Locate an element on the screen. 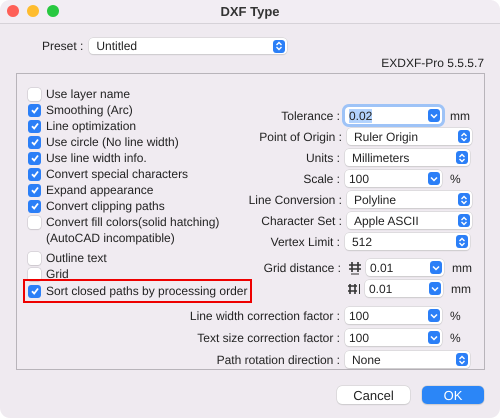 This screenshot has height=418, width=500. field-label: Character Set : is located at coordinates (301, 221).